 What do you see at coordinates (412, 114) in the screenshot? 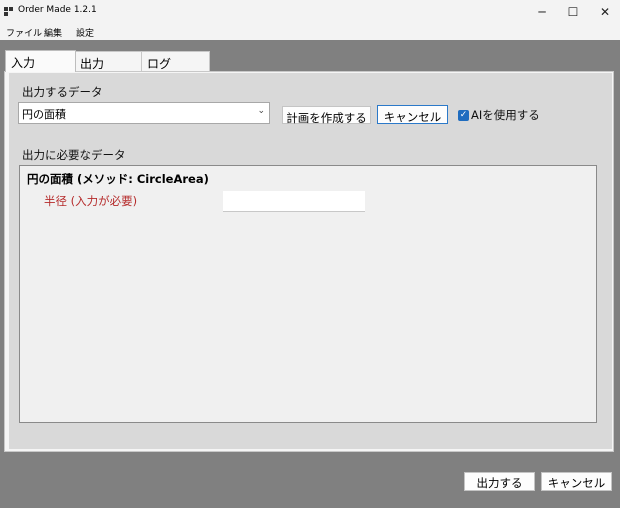
I see `cancel-plan-button: キャンセル` at bounding box center [412, 114].